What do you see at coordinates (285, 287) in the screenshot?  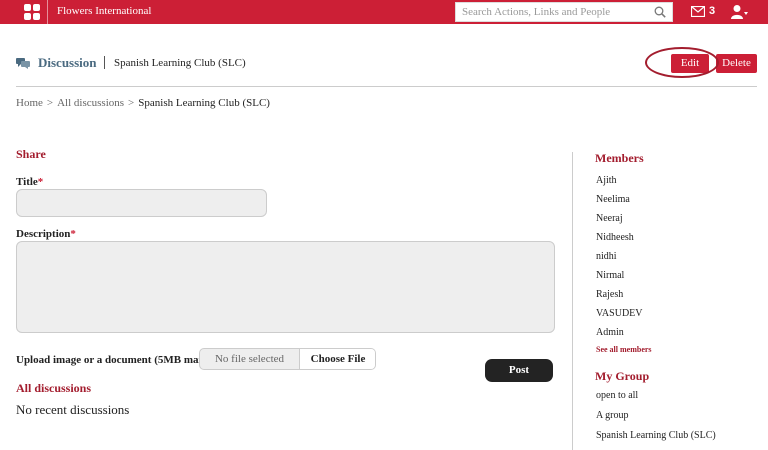 I see `description-textarea` at bounding box center [285, 287].